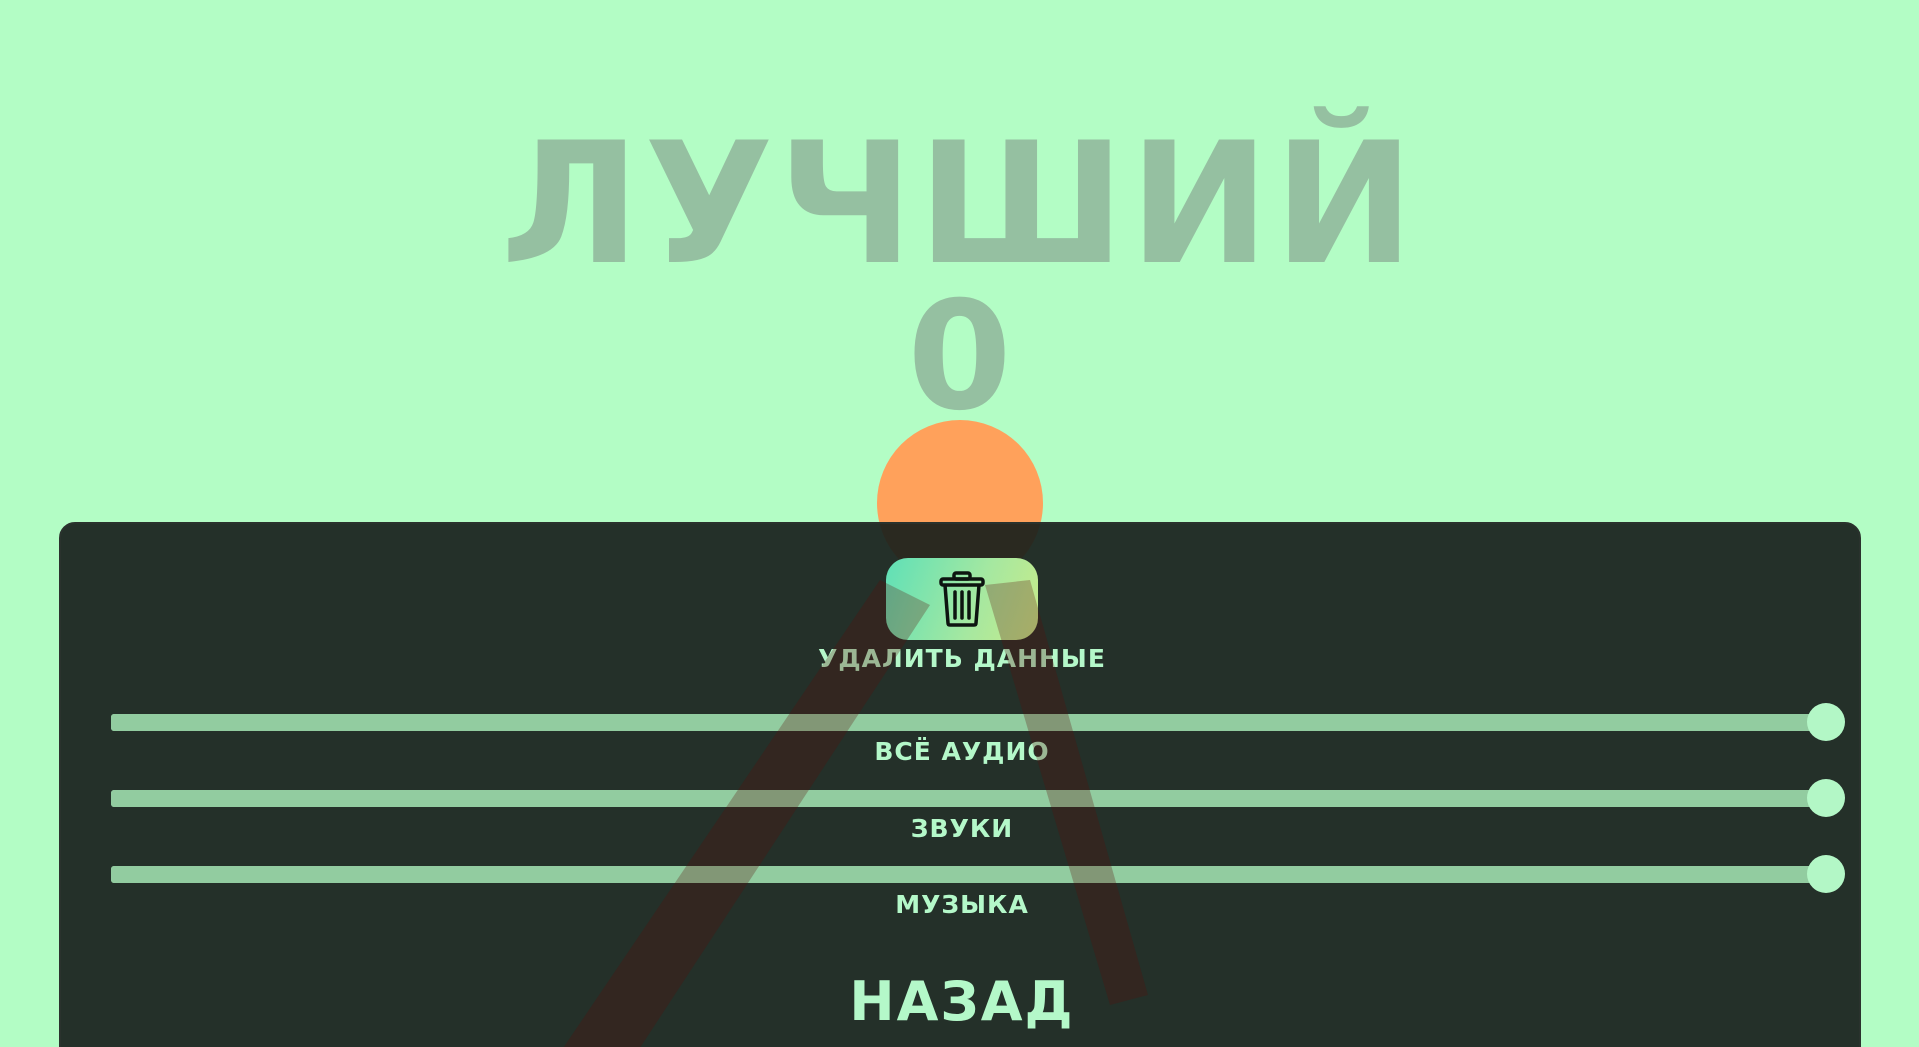  Describe the element at coordinates (959, 204) in the screenshot. I see `best-score-title: ЛУЧШИЙ` at that location.